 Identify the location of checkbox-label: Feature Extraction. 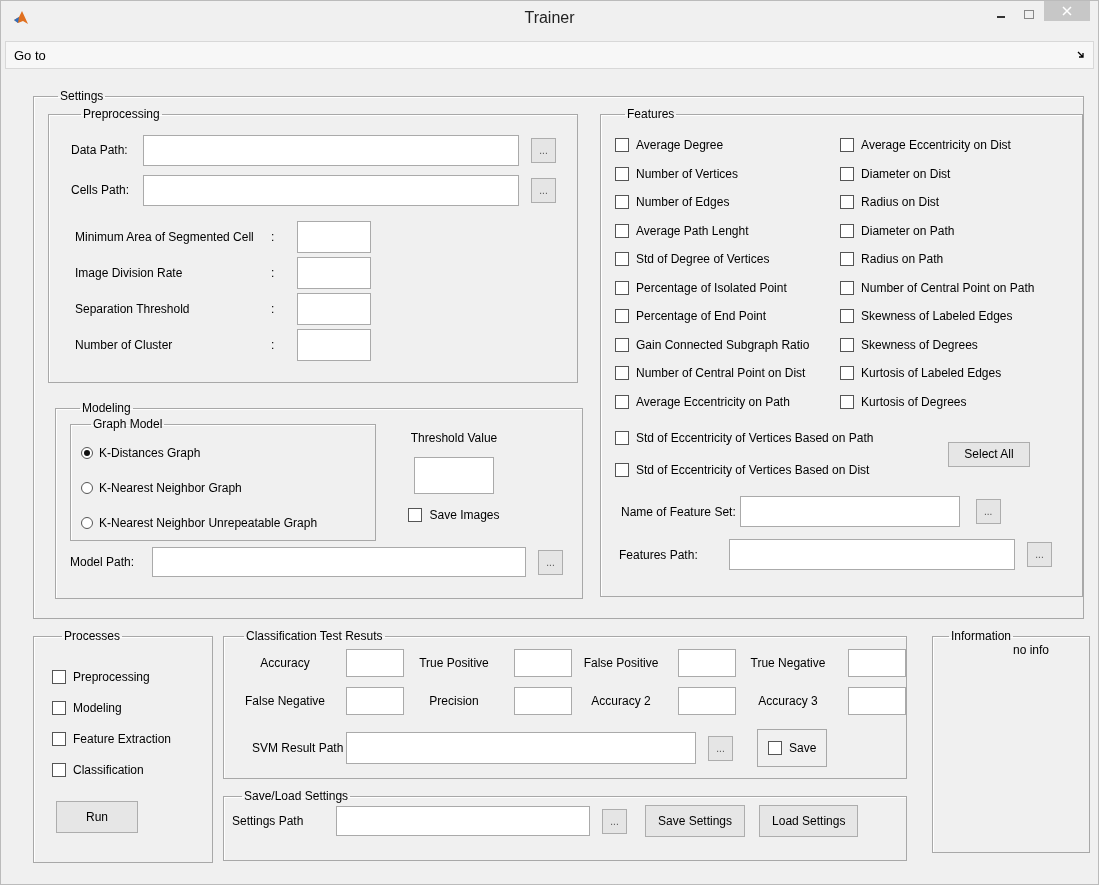
(122, 738).